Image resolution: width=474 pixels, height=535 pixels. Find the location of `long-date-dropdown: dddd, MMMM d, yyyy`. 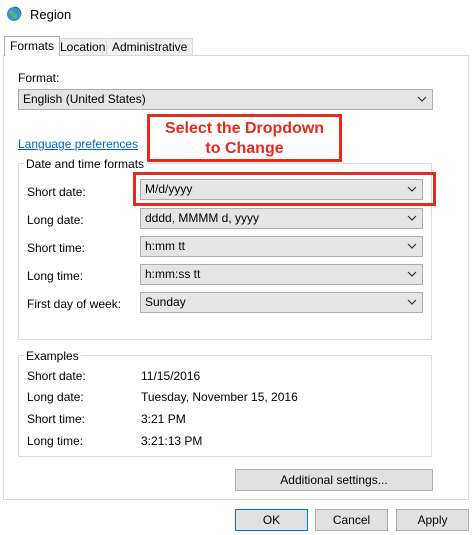

long-date-dropdown: dddd, MMMM d, yyyy is located at coordinates (281, 218).